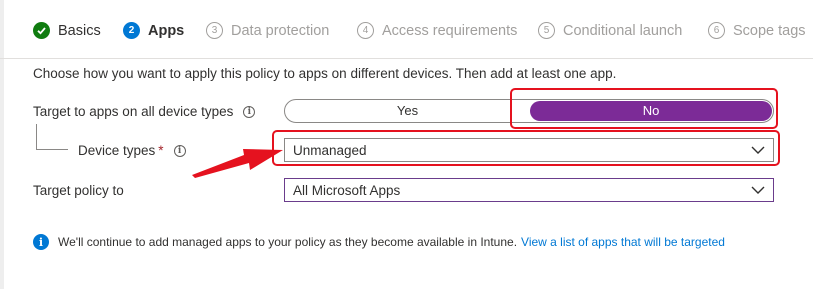 This screenshot has width=813, height=289. What do you see at coordinates (365, 30) in the screenshot?
I see `step-number-badge: 4` at bounding box center [365, 30].